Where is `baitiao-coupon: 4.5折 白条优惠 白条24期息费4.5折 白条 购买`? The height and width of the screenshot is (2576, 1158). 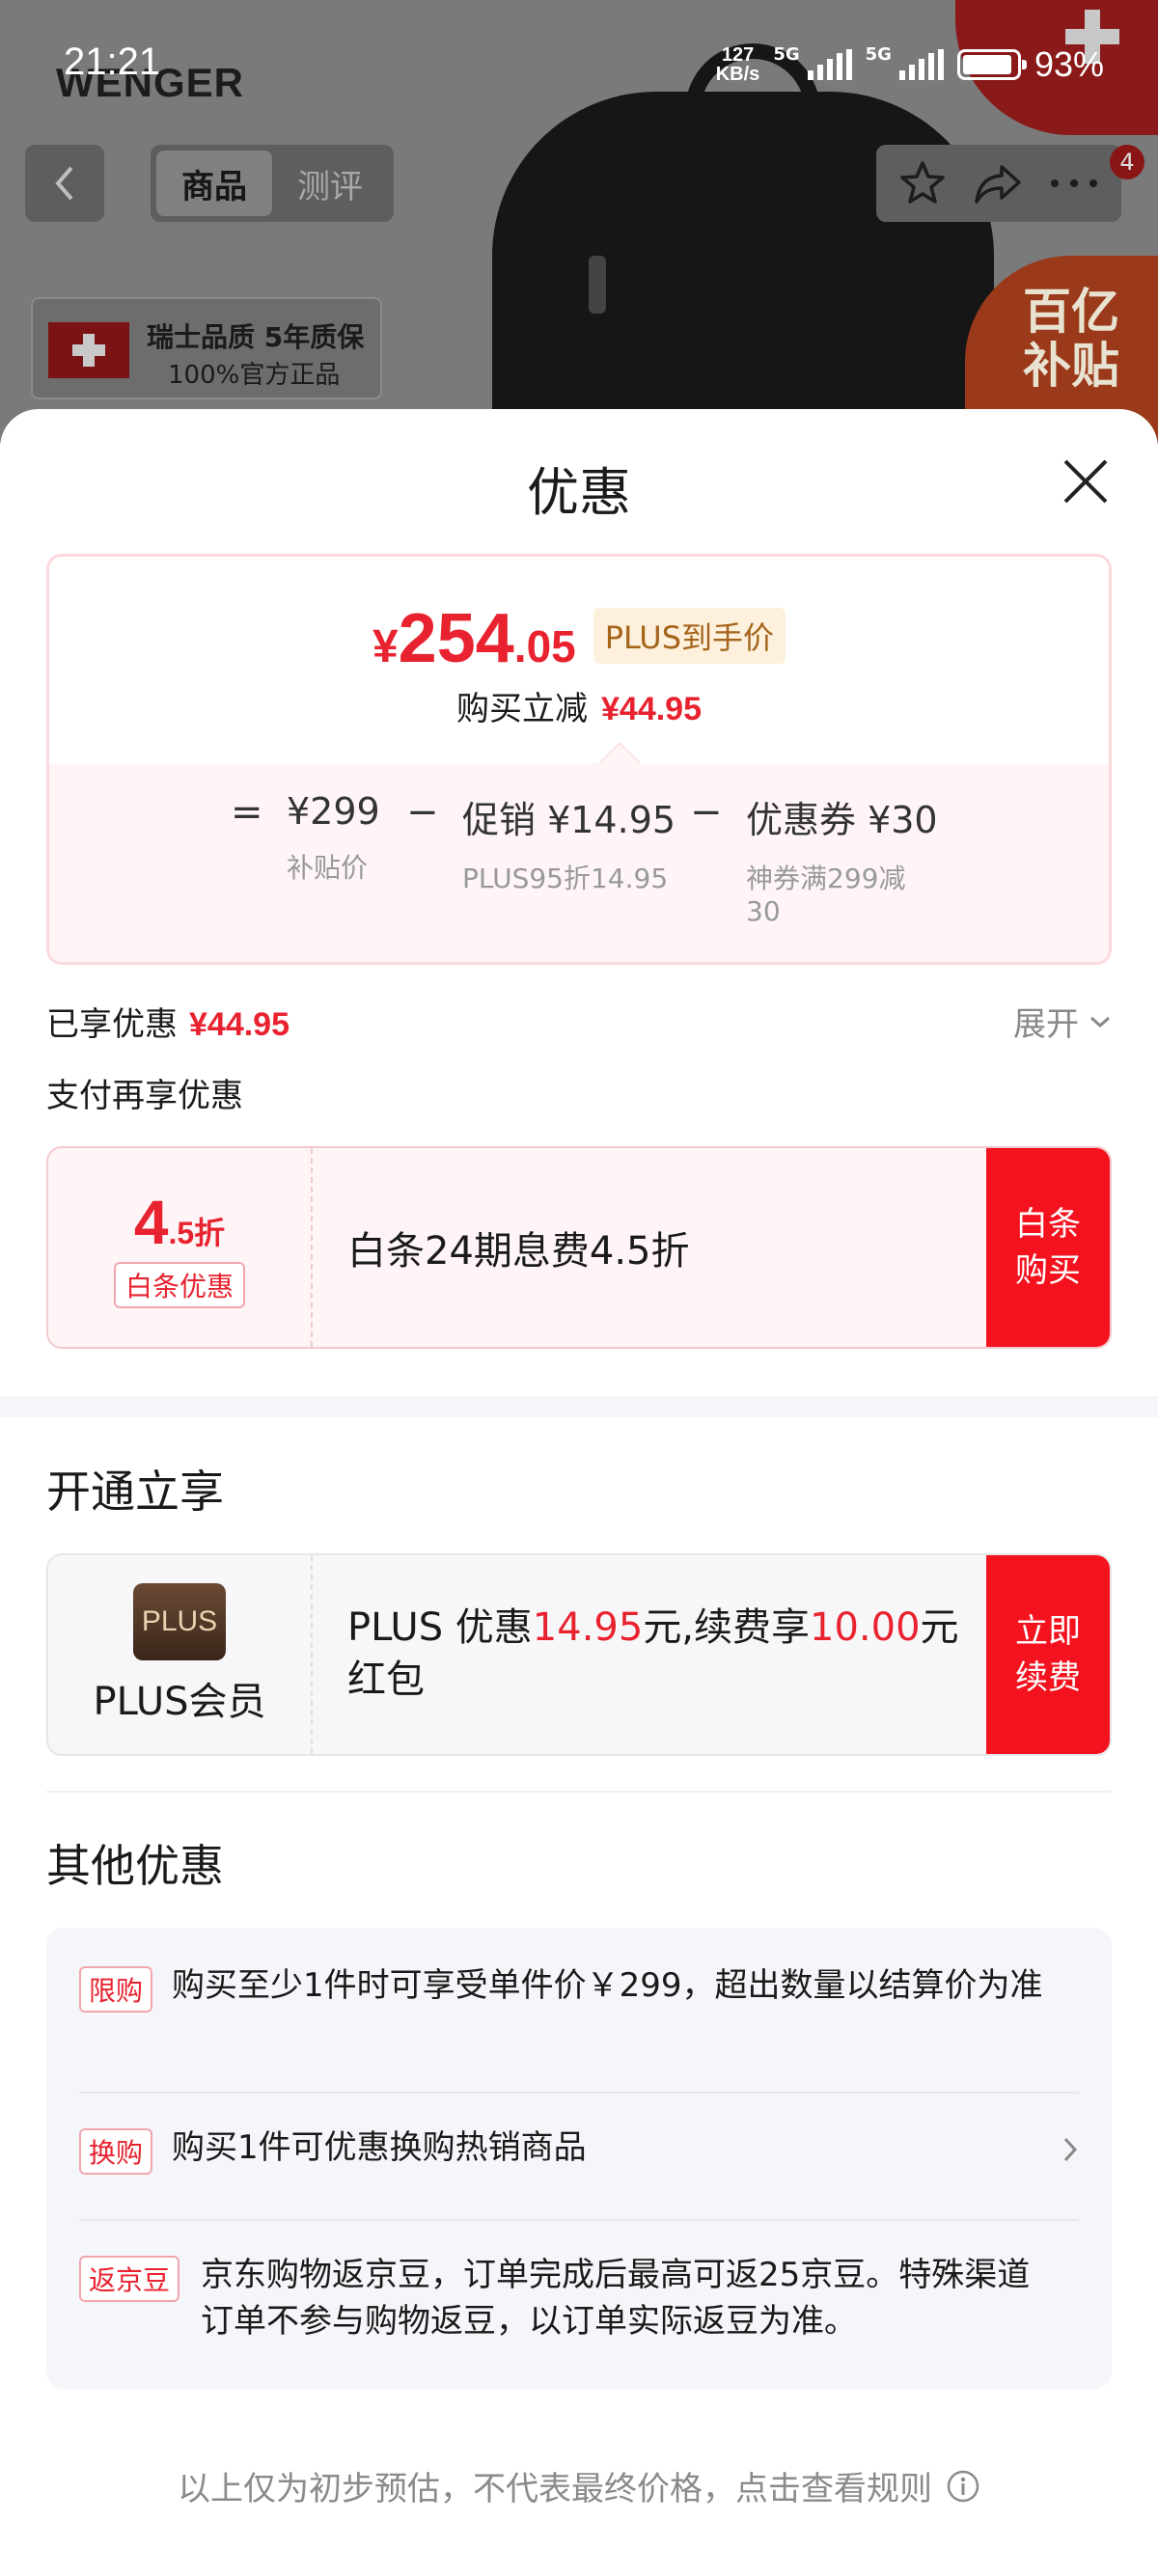 baitiao-coupon: 4.5折 白条优惠 白条24期息费4.5折 白条 购买 is located at coordinates (579, 1248).